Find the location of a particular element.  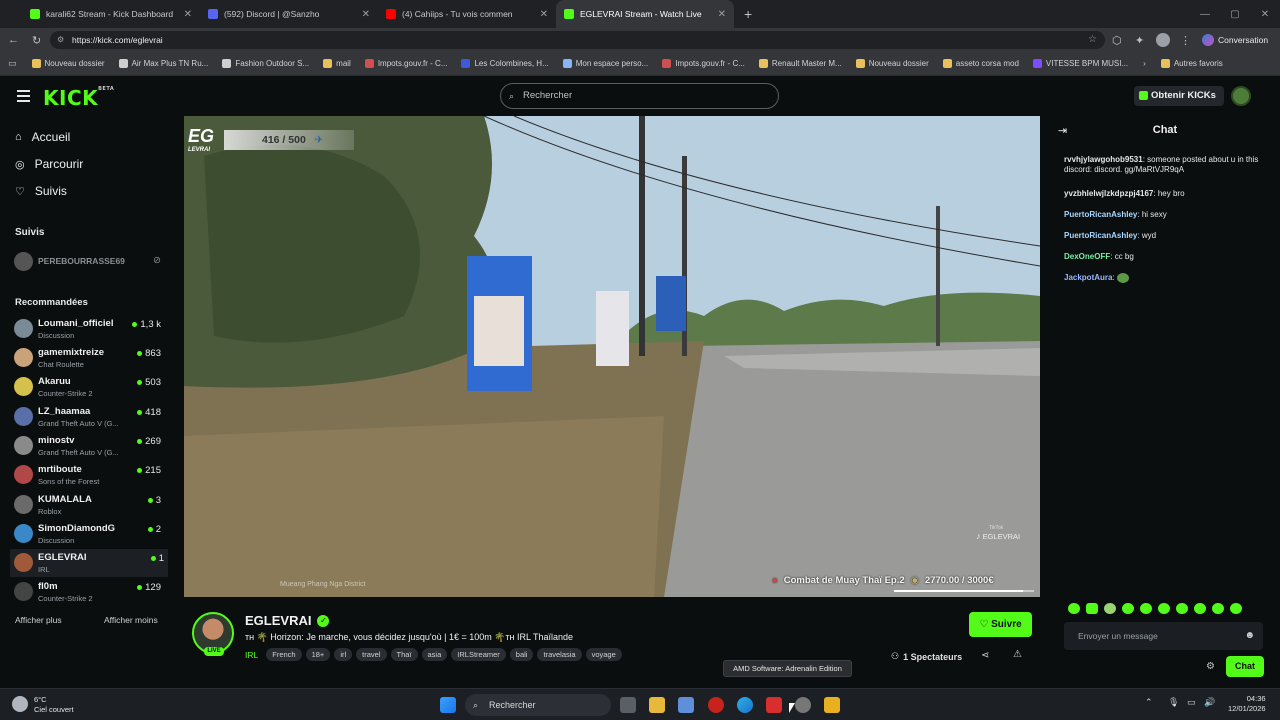

stream-tag: travelasia is located at coordinates (559, 654).